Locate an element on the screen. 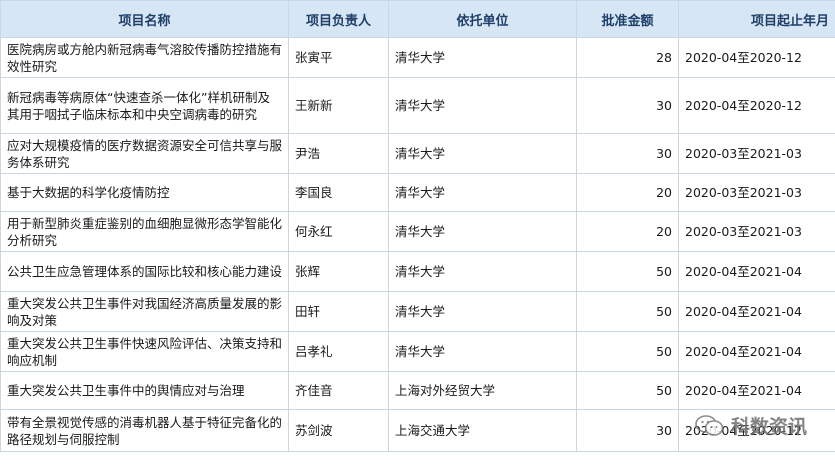 The height and width of the screenshot is (465, 835). project-leader-cell: 尹浩 is located at coordinates (338, 153).